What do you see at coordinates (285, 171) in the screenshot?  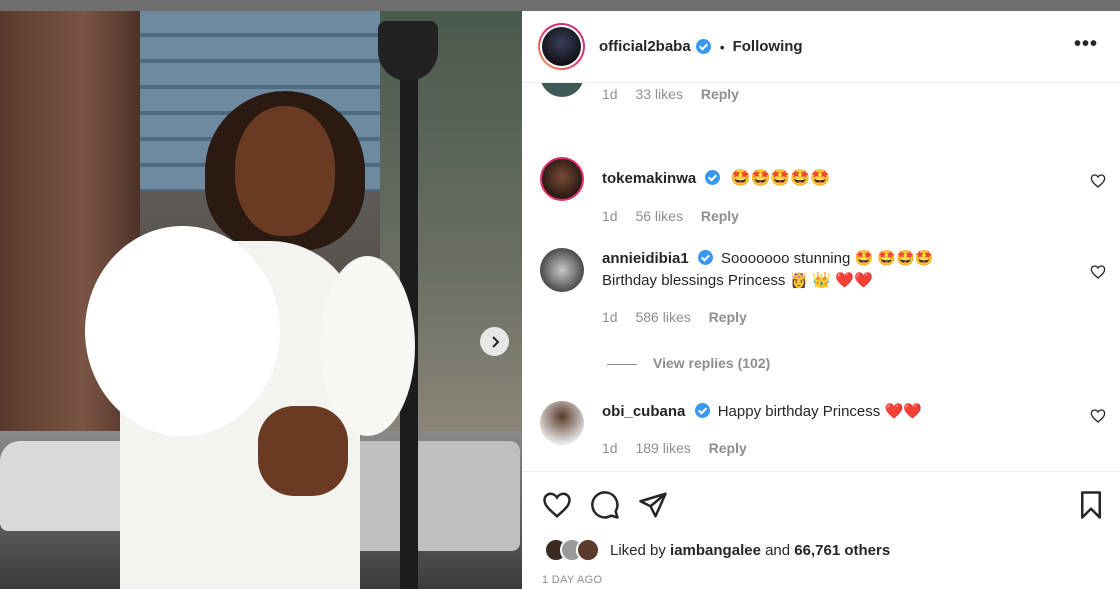 I see `photo-face` at bounding box center [285, 171].